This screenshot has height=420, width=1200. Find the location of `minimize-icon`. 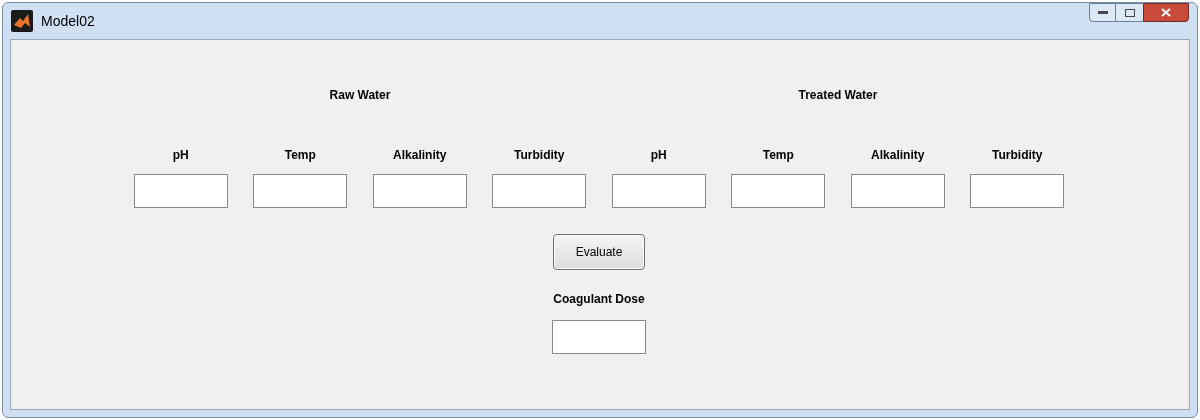

minimize-icon is located at coordinates (1102, 12).